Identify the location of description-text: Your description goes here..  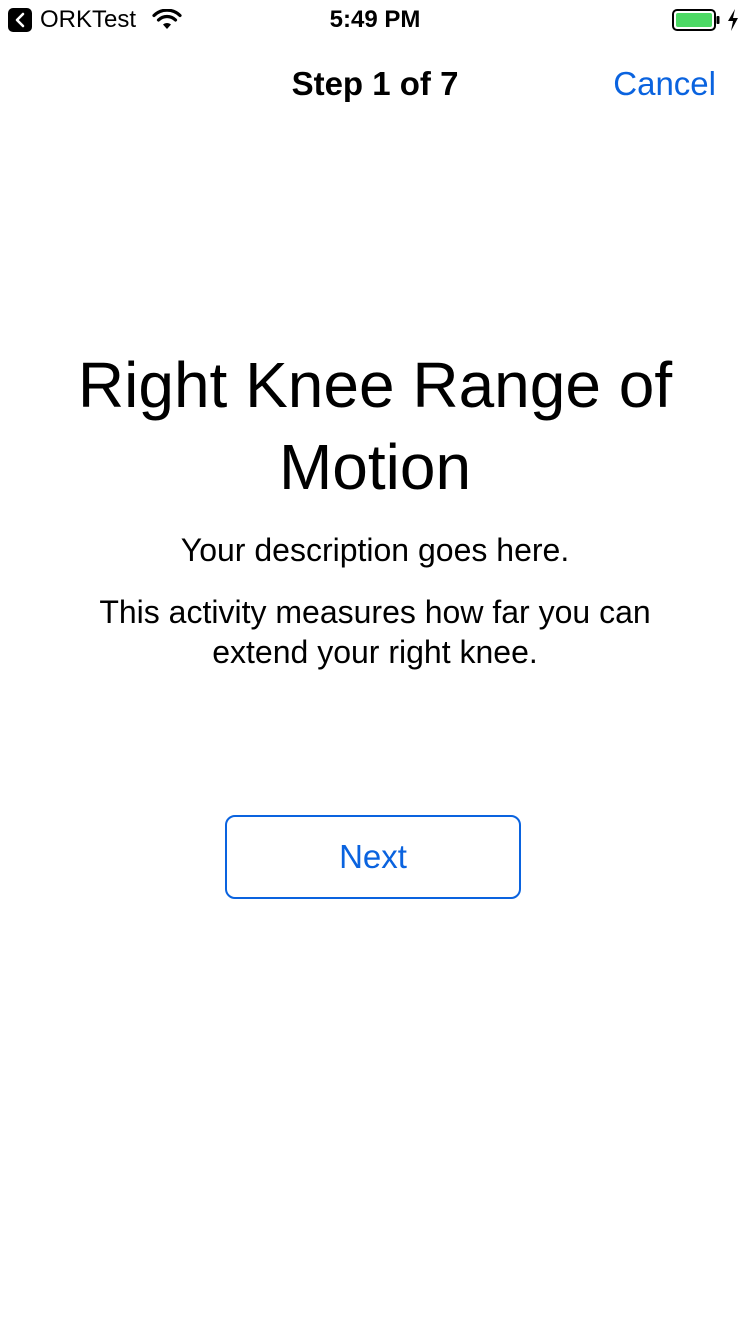
(375, 550).